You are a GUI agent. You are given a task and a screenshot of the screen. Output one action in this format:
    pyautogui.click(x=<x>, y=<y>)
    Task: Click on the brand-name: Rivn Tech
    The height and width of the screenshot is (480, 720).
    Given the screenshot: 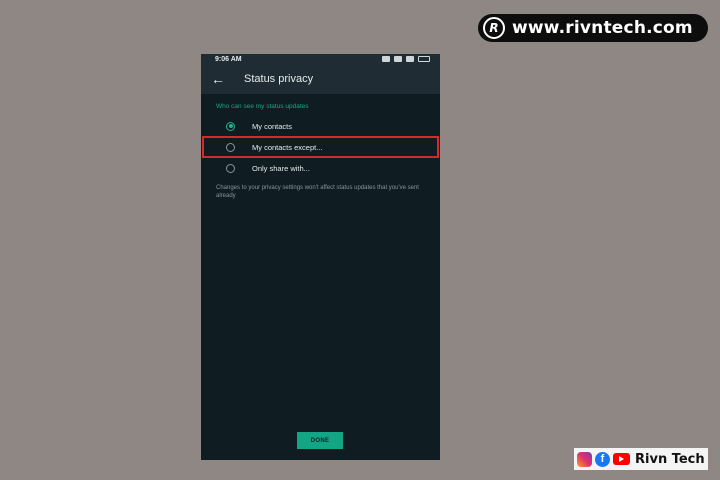 What is the action you would take?
    pyautogui.click(x=670, y=459)
    